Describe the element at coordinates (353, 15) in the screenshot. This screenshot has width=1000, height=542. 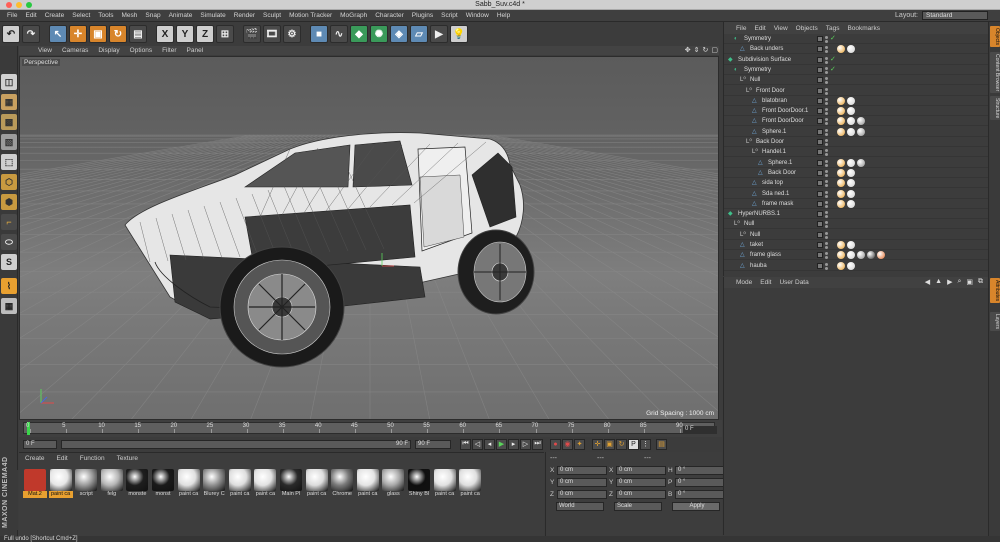
I see `menu-mograph: MoGraph` at that location.